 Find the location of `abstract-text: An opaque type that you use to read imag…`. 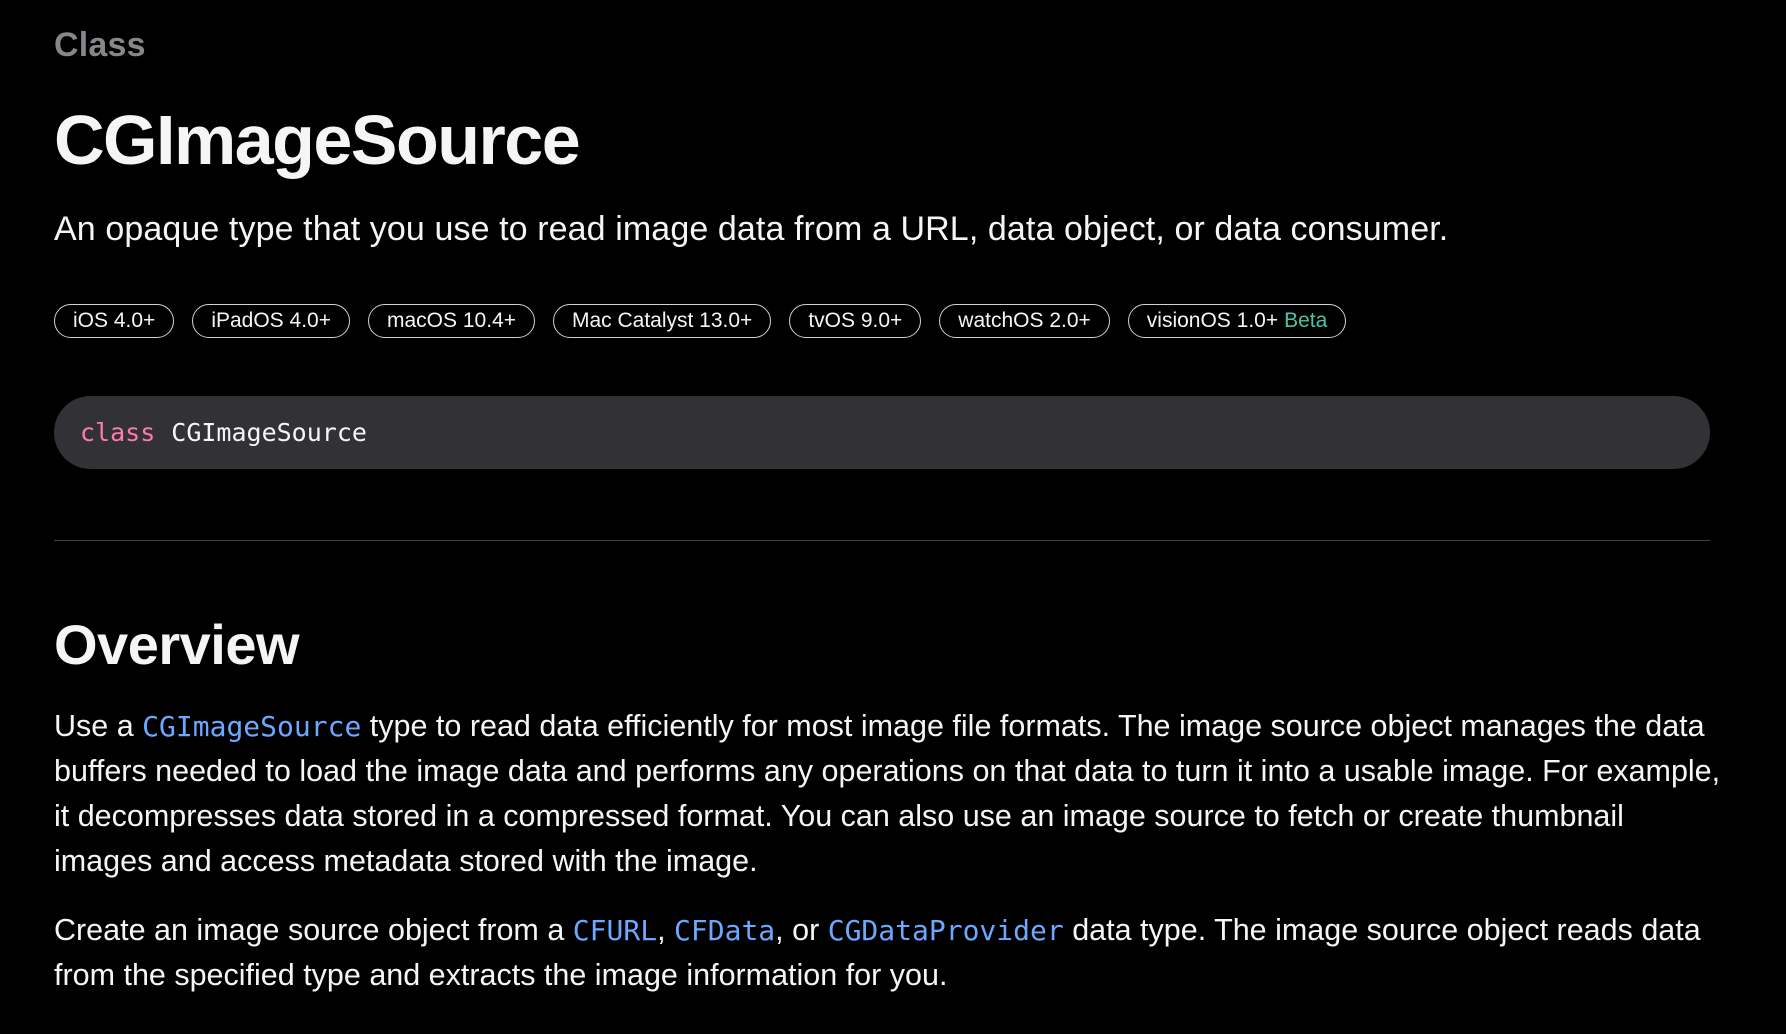

abstract-text: An opaque type that you use to read imag… is located at coordinates (751, 229).